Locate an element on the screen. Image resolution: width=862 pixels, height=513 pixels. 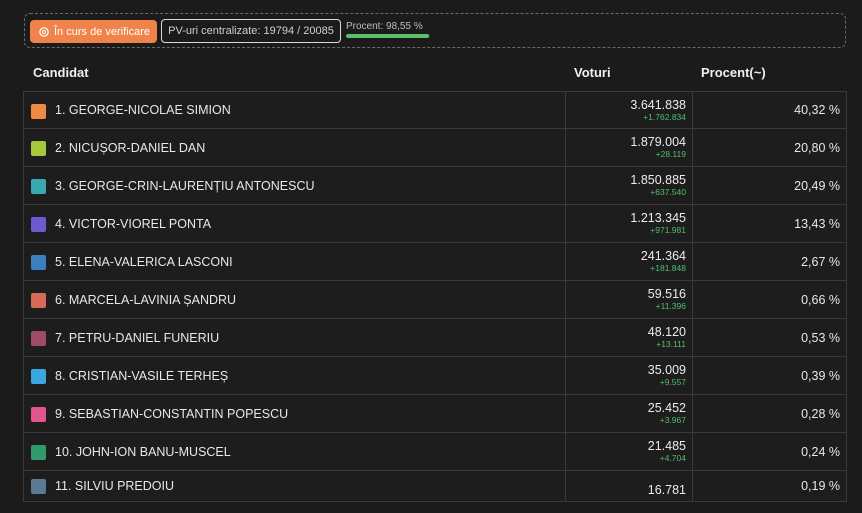
percent-value: 20,80 % is located at coordinates (817, 147).